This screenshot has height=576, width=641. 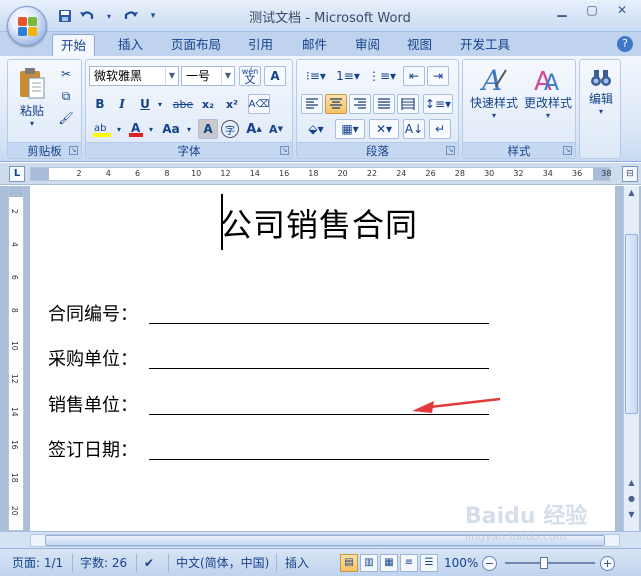 What do you see at coordinates (32, 123) in the screenshot?
I see `paste-dropdown-icon: ▾` at bounding box center [32, 123].